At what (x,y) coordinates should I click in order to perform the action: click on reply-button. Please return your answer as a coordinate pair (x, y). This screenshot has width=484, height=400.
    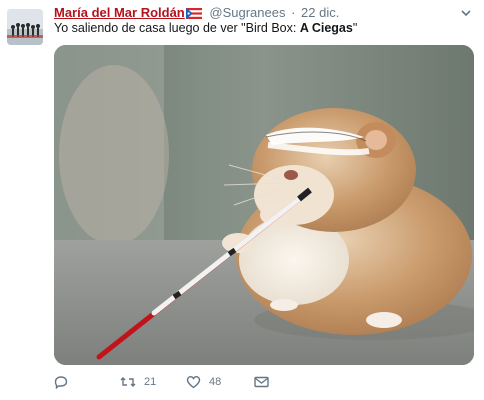
    Looking at the image, I should click on (61, 382).